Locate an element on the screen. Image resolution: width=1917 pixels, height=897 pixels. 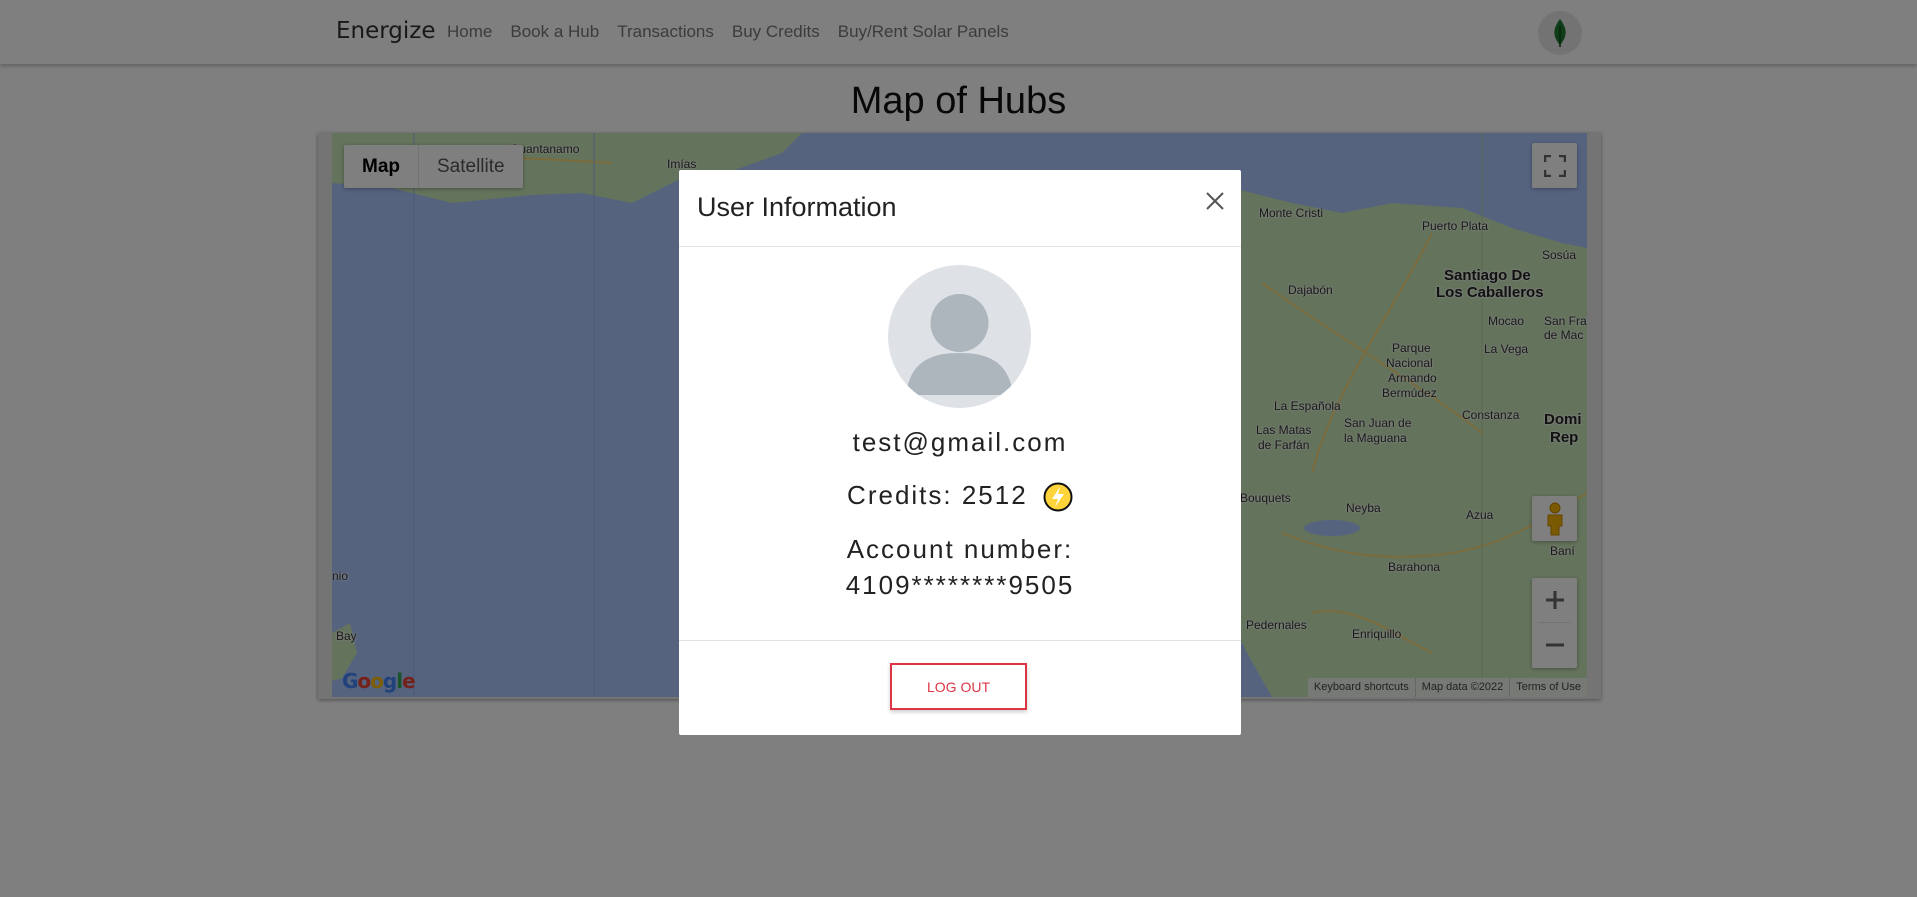
close-icon is located at coordinates (1215, 201).